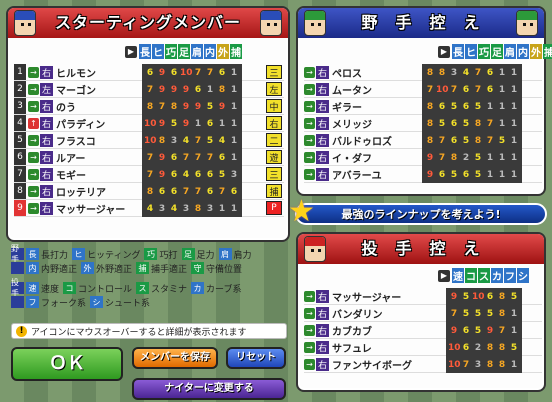  I want to click on column-header: シ, so click(523, 275).